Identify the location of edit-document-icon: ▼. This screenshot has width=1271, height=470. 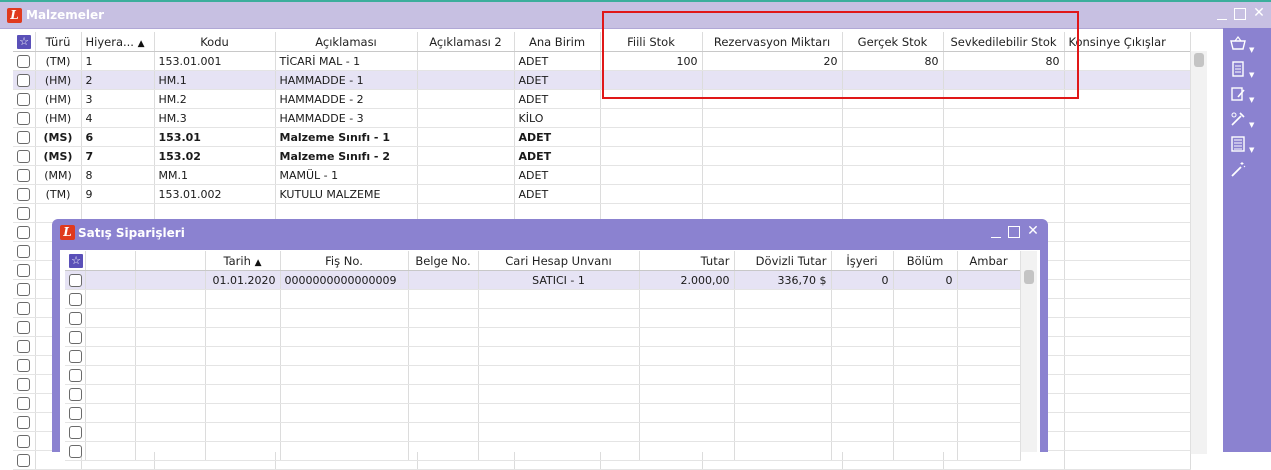
(1241, 94).